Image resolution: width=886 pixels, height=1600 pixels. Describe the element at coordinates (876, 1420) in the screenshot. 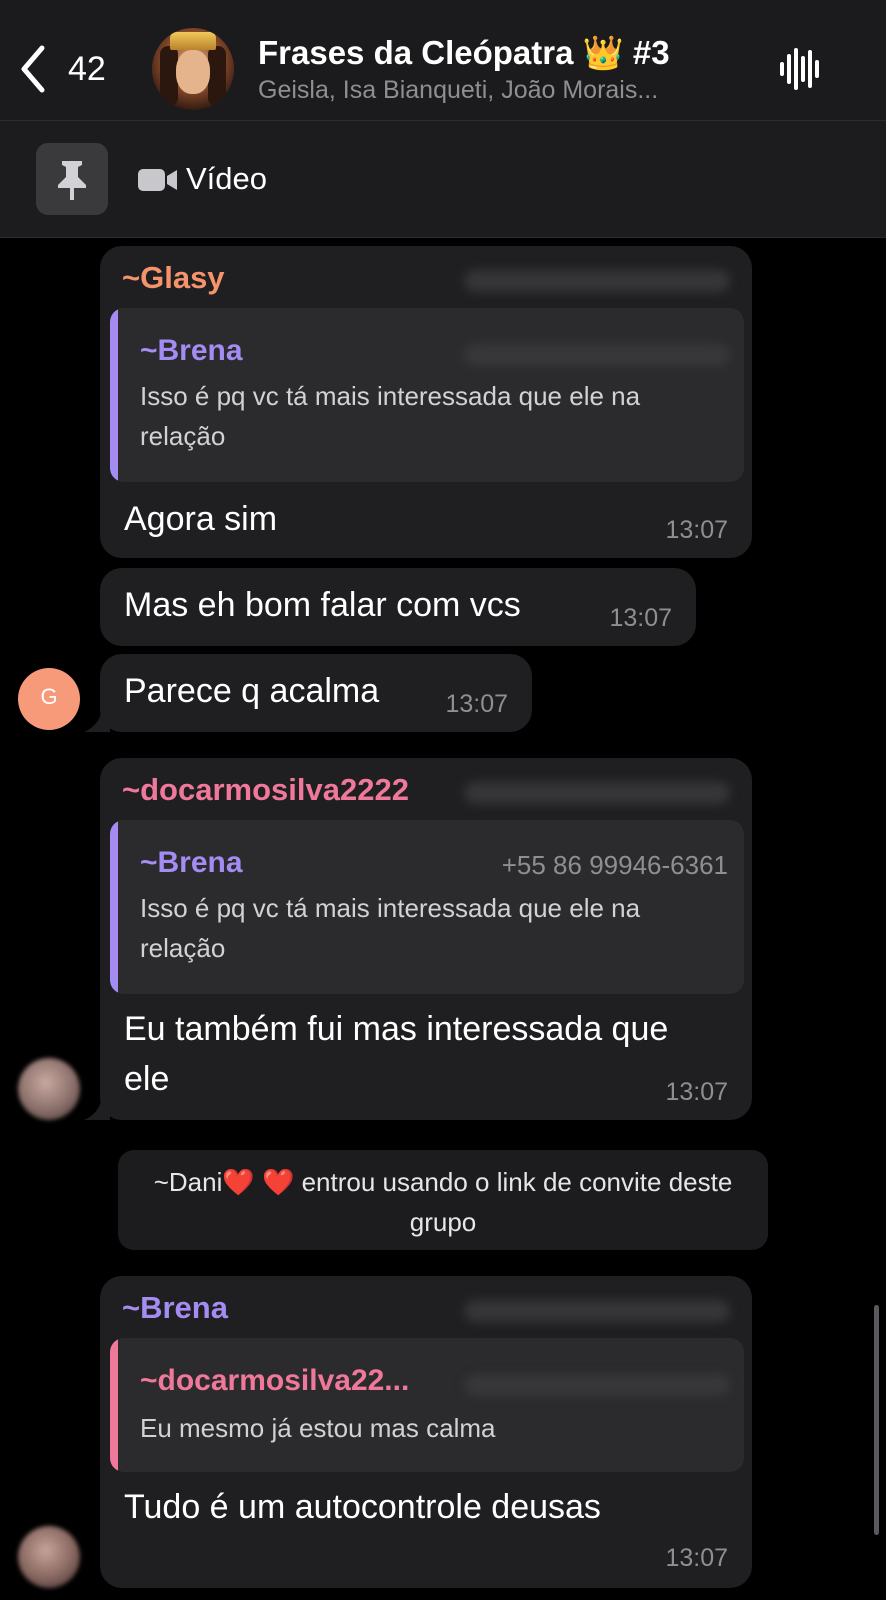

I see `scrollbar` at that location.